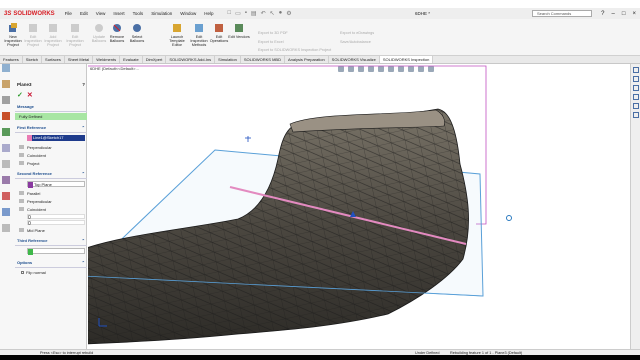 This screenshot has height=360, width=640. What do you see at coordinates (355, 42) in the screenshot?
I see `save-autobalance-button: Save/Autobalance` at bounding box center [355, 42].